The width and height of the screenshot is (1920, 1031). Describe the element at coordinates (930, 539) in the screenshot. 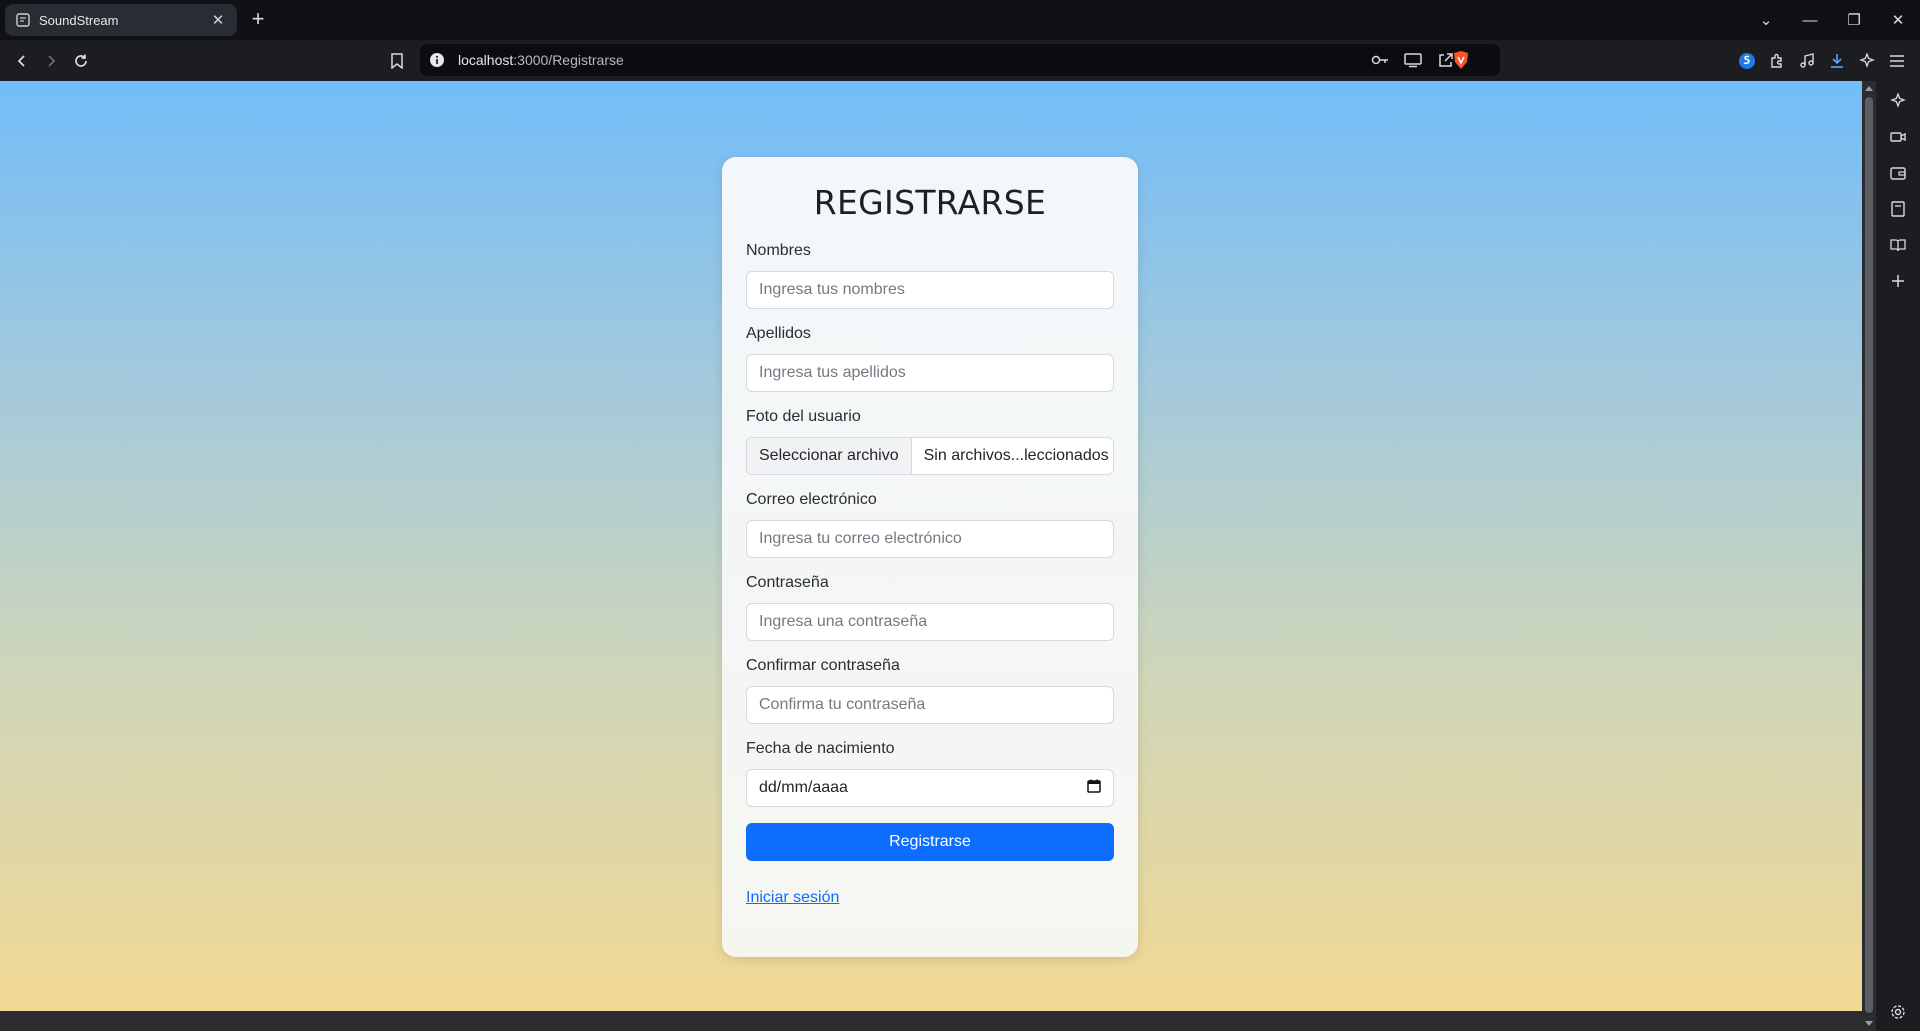

I see `email-input` at that location.